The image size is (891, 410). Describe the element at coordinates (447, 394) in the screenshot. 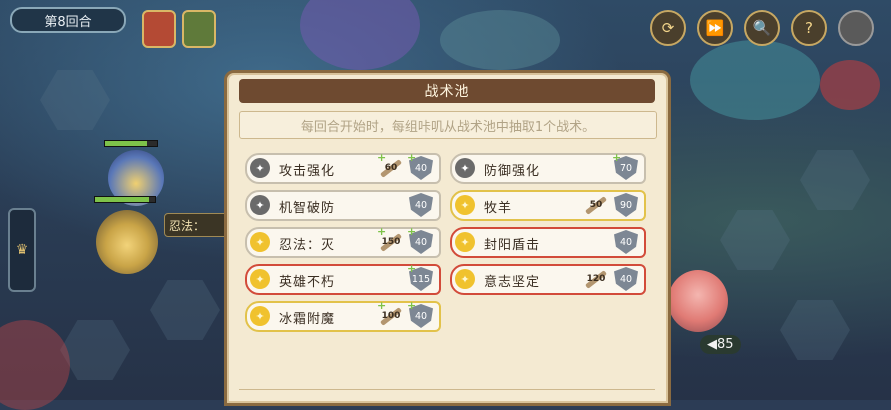

I see `dialog-divider` at that location.